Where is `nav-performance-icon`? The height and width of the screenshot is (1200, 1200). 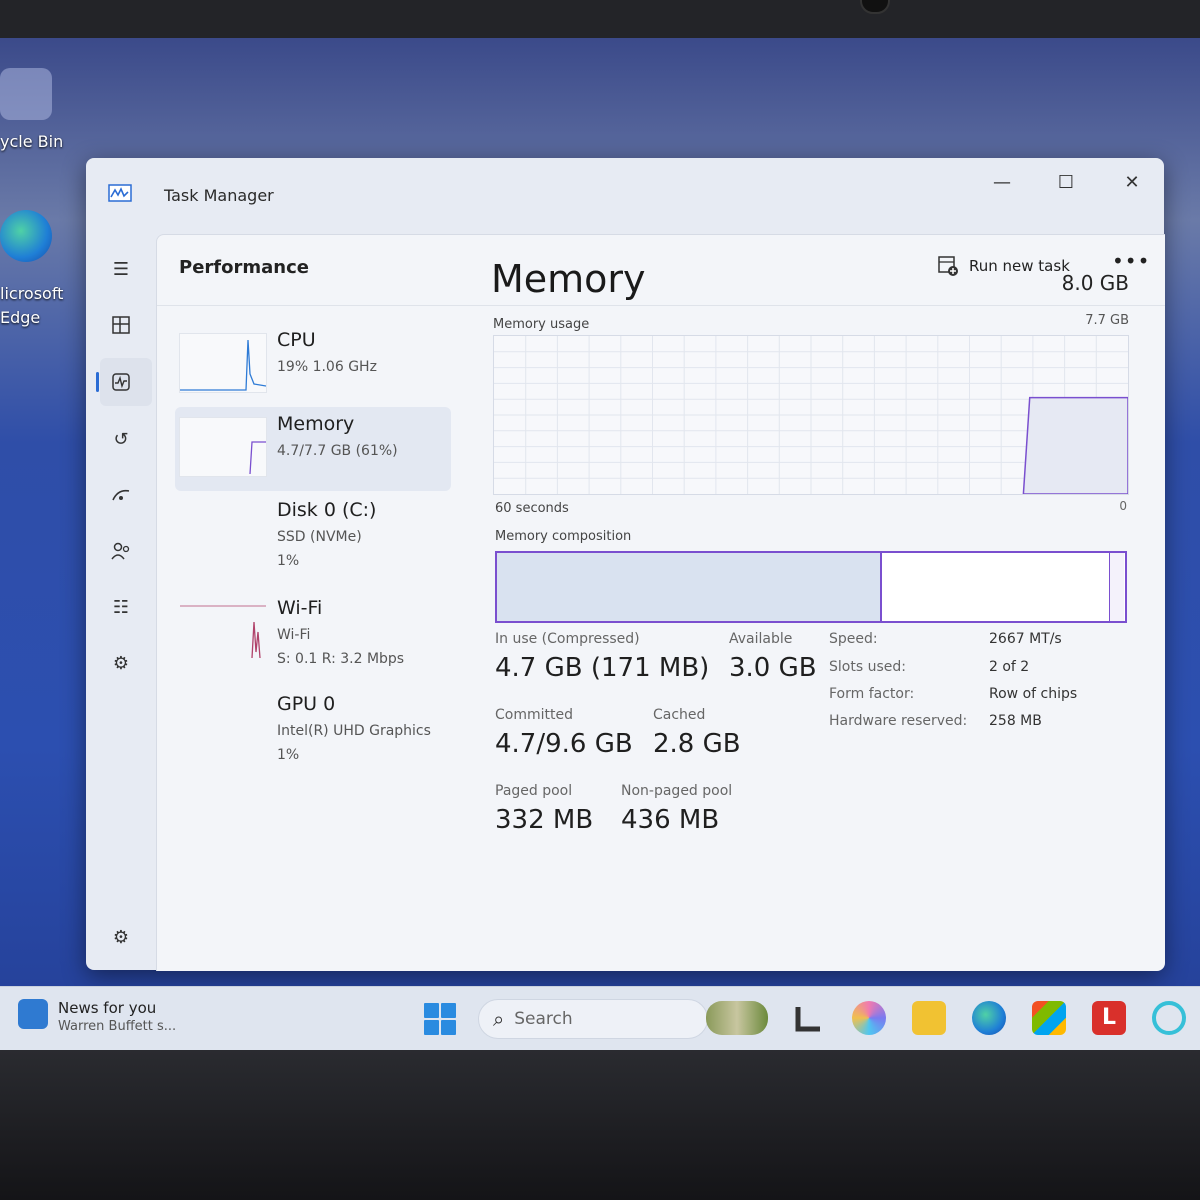
nav-performance-icon is located at coordinates (121, 382).